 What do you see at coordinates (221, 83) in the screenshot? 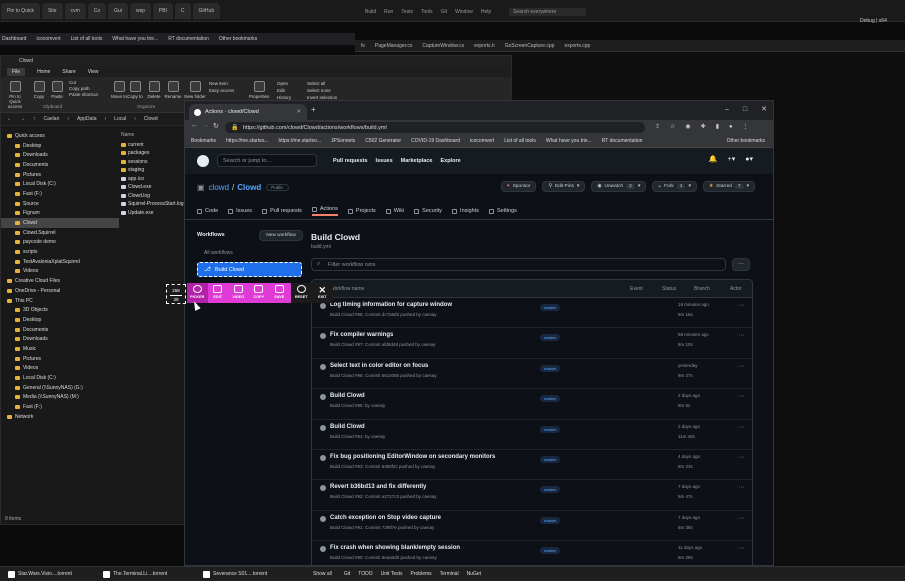
I see `new-item-button: New item` at bounding box center [221, 83].